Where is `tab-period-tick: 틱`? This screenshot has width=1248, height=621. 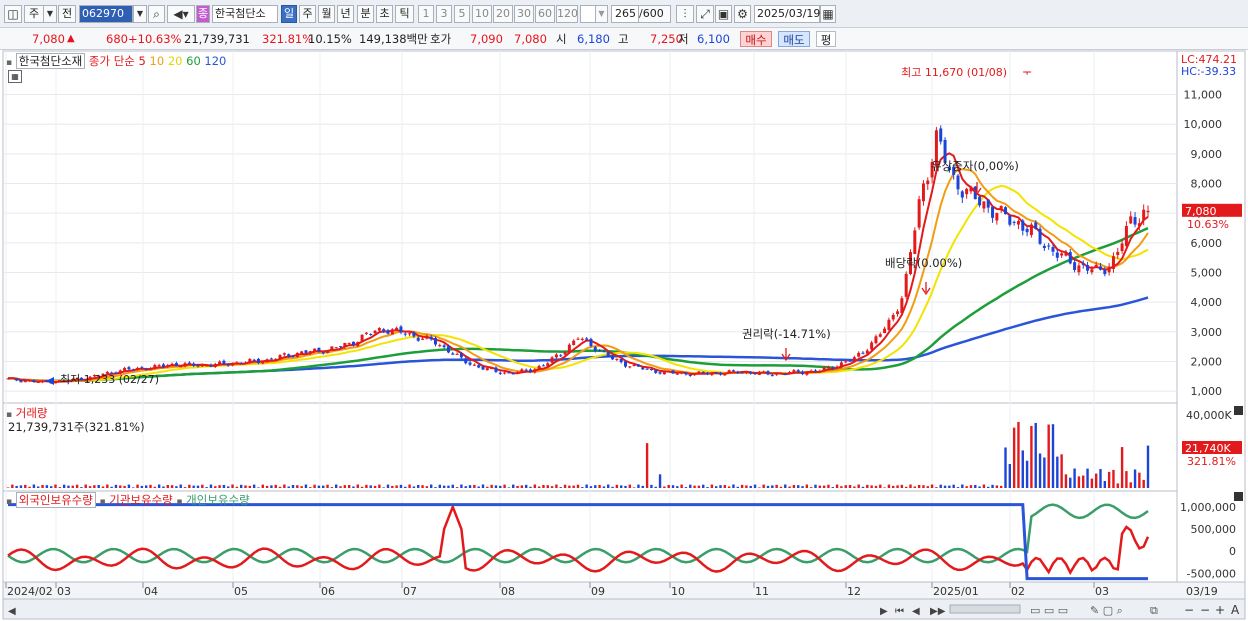
tab-period-tick: 틱 is located at coordinates (404, 14).